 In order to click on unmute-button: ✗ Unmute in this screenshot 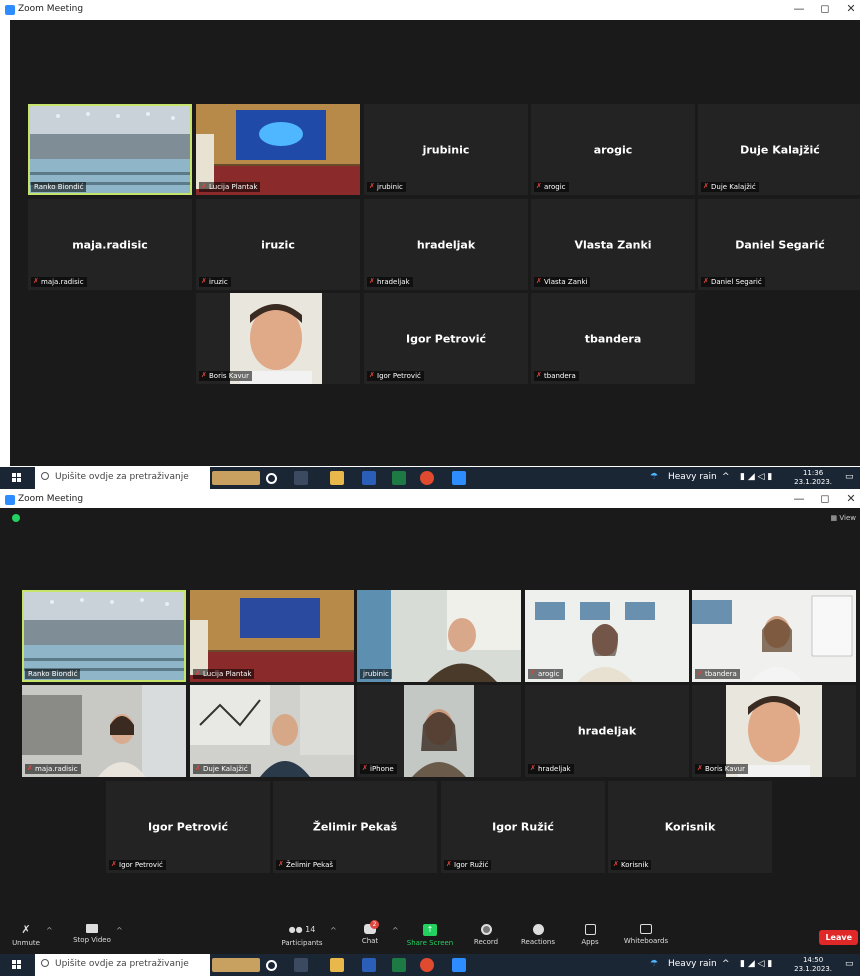, I will do `click(26, 936)`.